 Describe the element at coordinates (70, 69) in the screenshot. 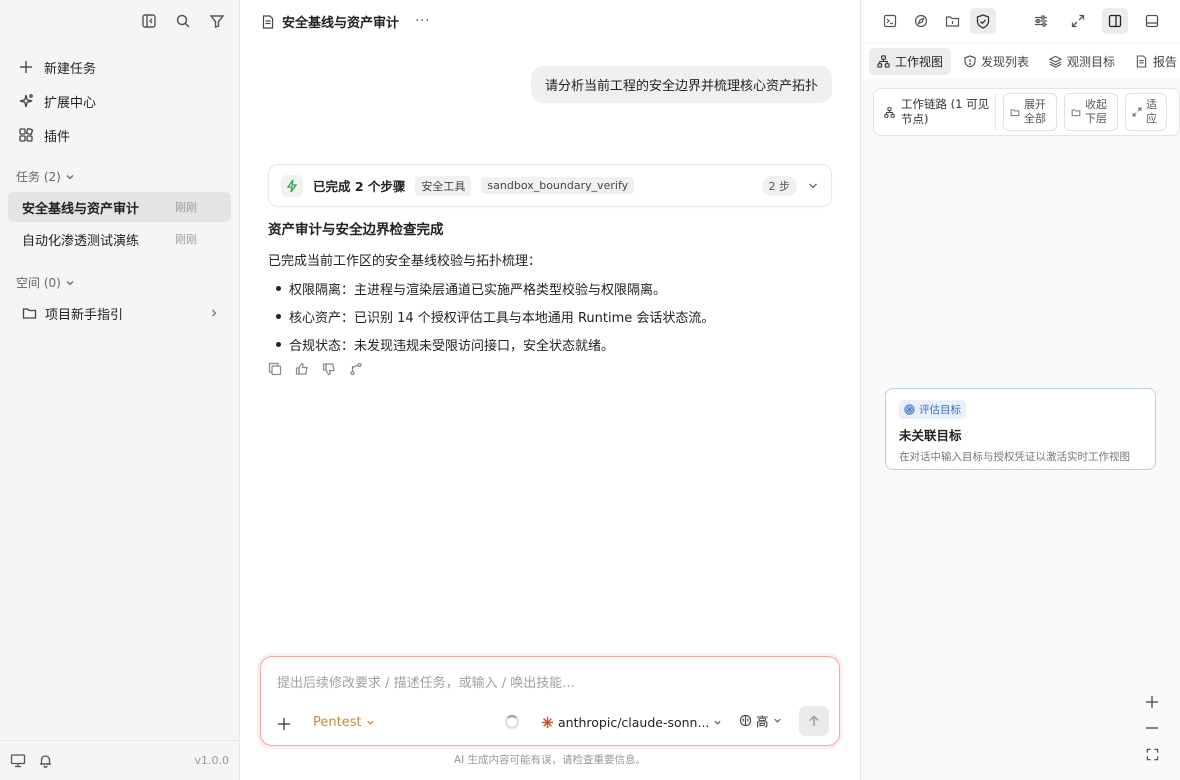

I see `new-task-label: 新建任务` at that location.